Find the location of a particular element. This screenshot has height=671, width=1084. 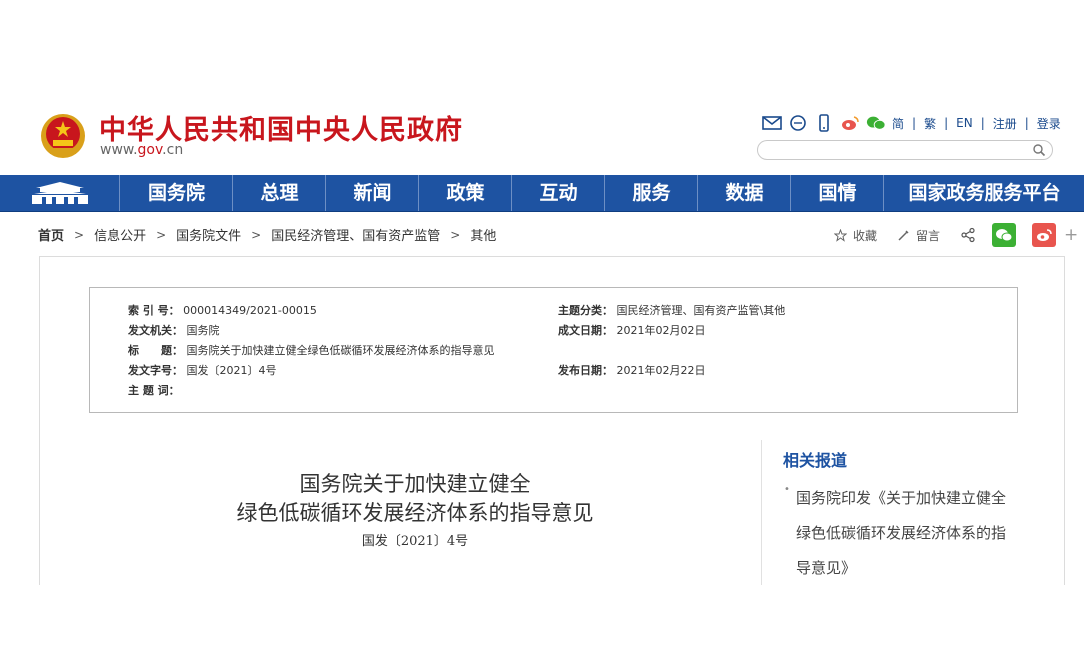

site-url: www.gov.cn is located at coordinates (141, 150).